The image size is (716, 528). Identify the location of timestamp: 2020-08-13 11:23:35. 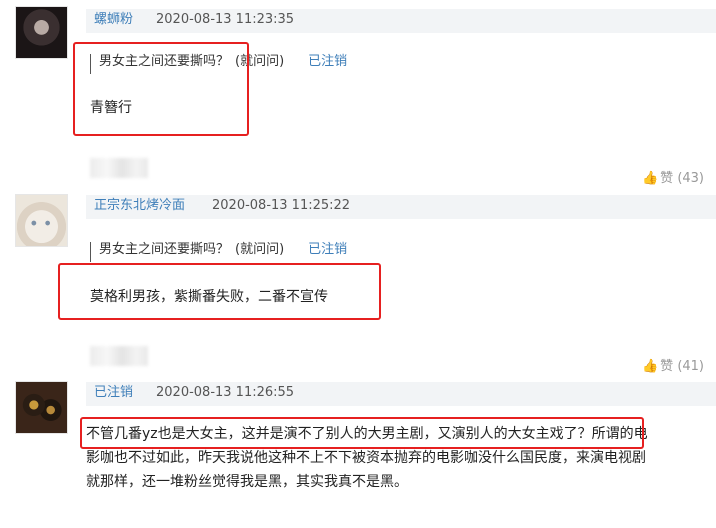
(225, 19).